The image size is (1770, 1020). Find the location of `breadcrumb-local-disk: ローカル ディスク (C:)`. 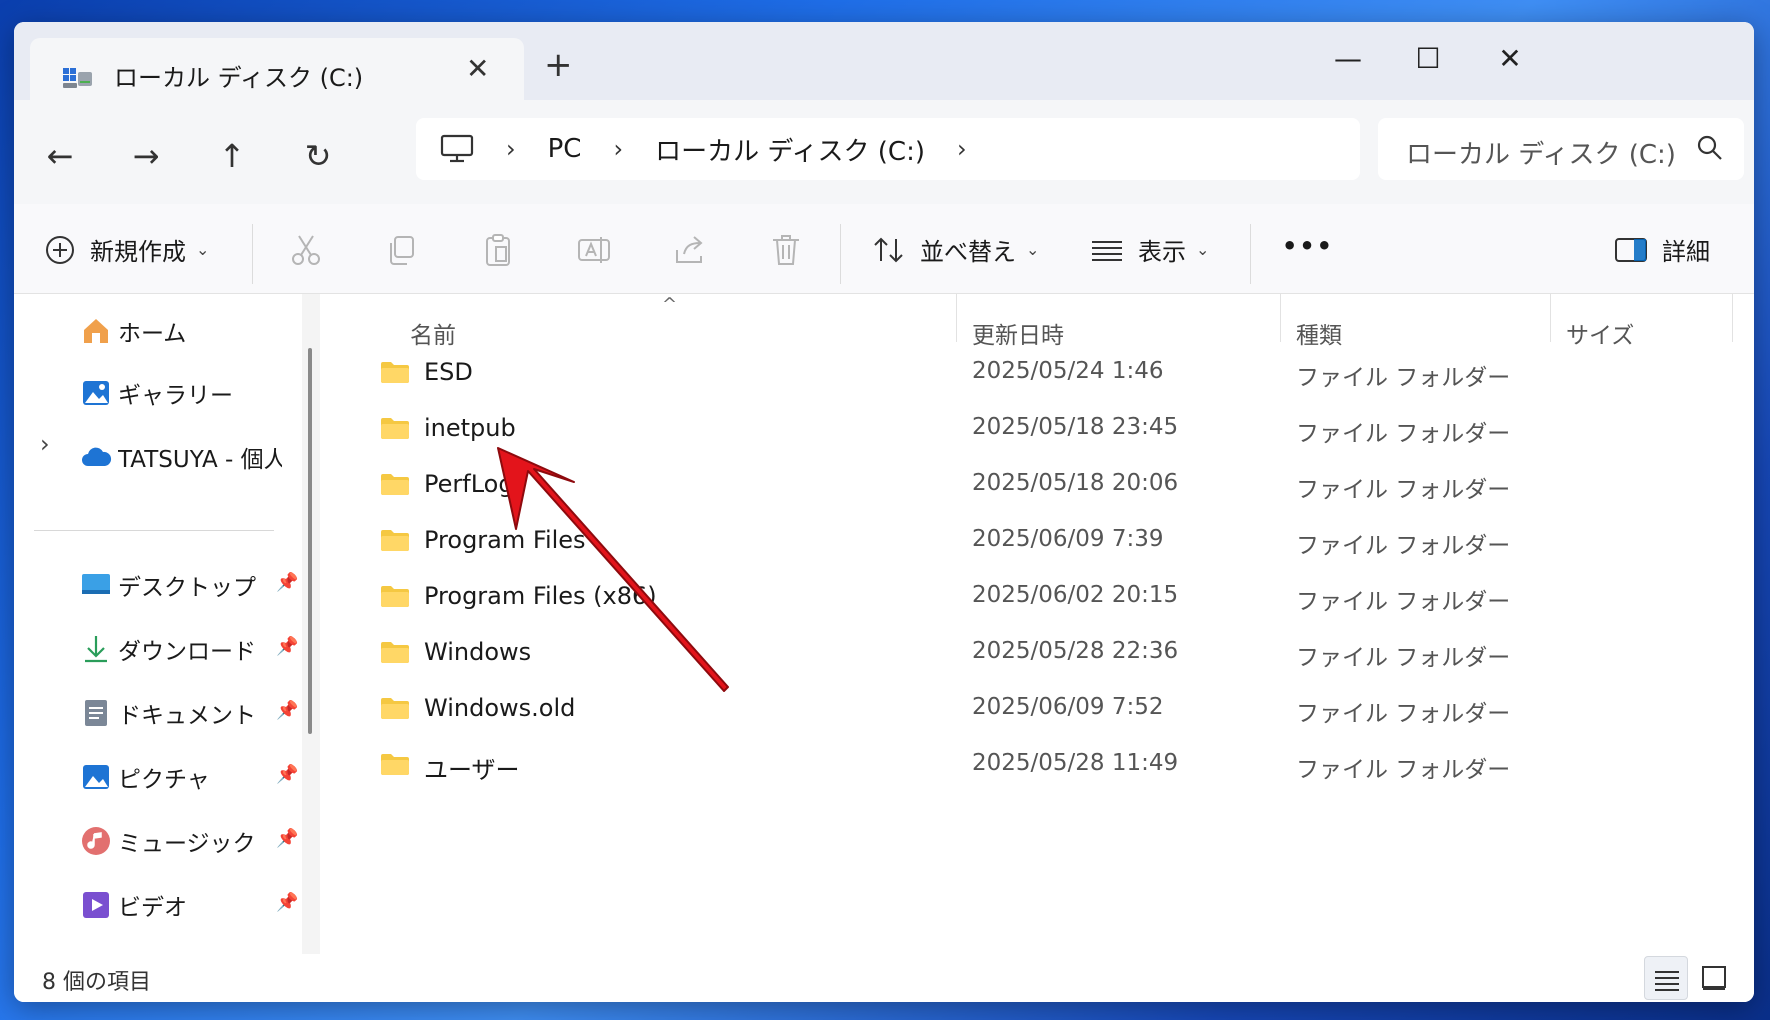

breadcrumb-local-disk: ローカル ディスク (C:) is located at coordinates (790, 149).